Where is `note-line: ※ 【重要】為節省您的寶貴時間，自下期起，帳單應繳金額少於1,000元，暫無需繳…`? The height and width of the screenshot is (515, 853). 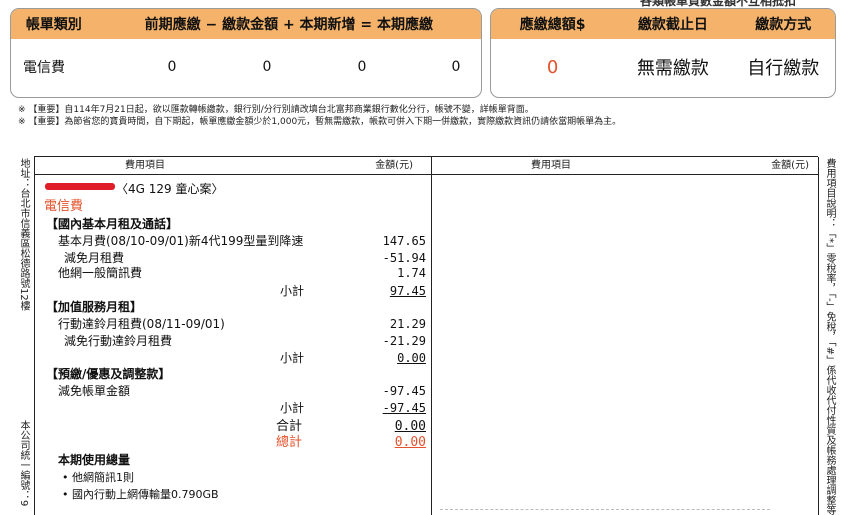 note-line: ※ 【重要】為節省您的寶貴時間，自下期起，帳單應繳金額少於1,000元，暫無需繳… is located at coordinates (320, 122).